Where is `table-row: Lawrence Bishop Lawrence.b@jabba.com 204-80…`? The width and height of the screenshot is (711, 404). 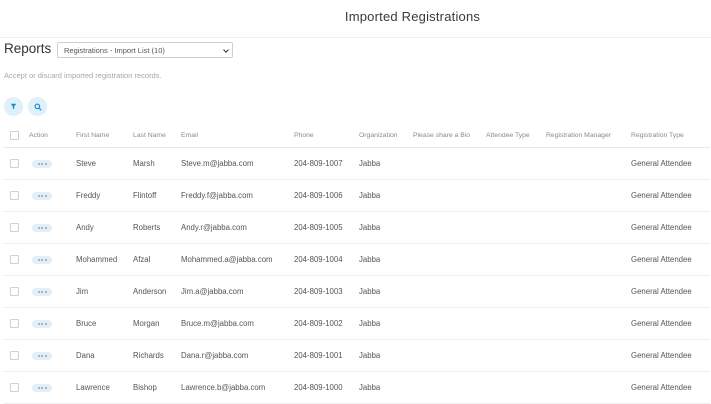 table-row: Lawrence Bishop Lawrence.b@jabba.com 204-80… is located at coordinates (357, 387).